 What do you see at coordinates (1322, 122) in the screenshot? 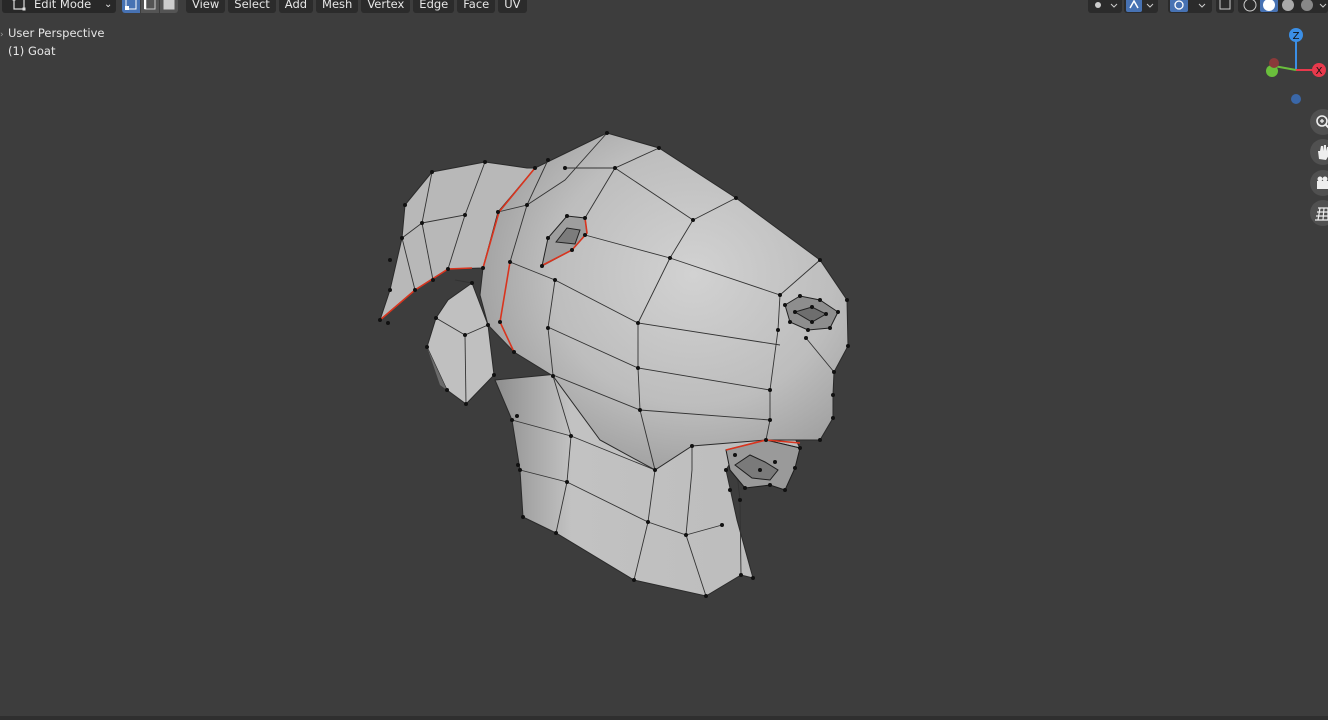
I see `zoom-icon` at bounding box center [1322, 122].